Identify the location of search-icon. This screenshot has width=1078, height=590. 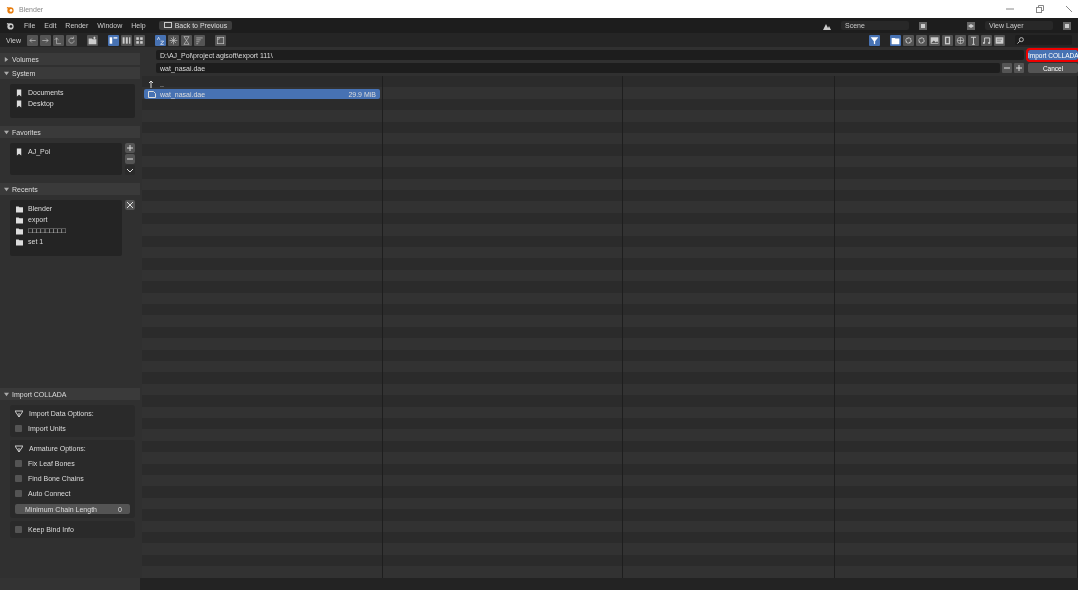
(1020, 40).